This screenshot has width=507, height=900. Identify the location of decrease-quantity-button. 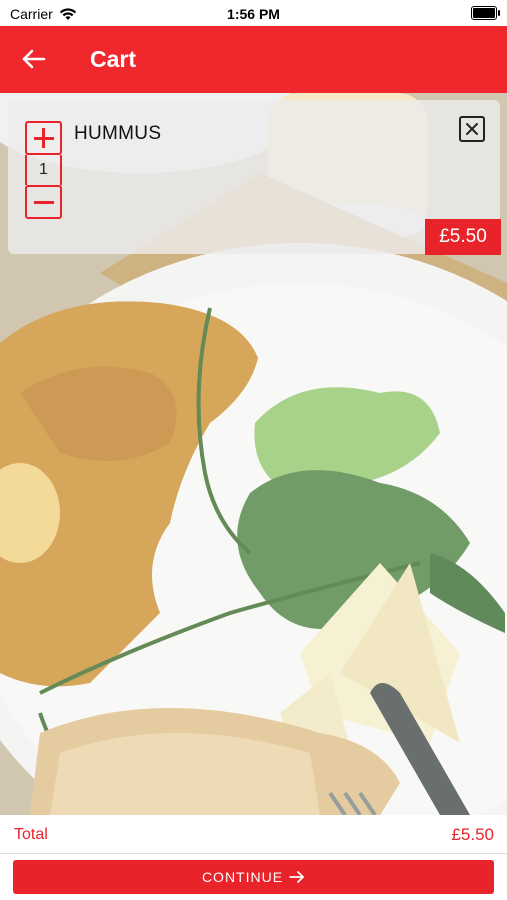
(43, 202).